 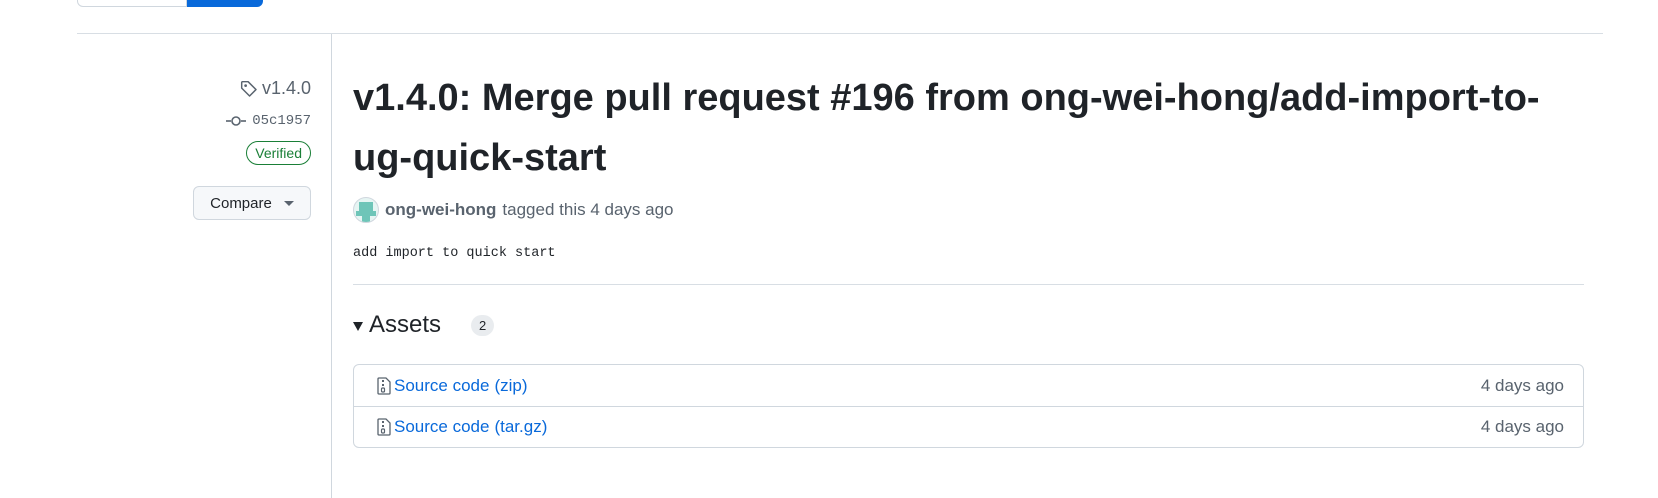 What do you see at coordinates (281, 121) in the screenshot?
I see `commit-sha: 05c1957` at bounding box center [281, 121].